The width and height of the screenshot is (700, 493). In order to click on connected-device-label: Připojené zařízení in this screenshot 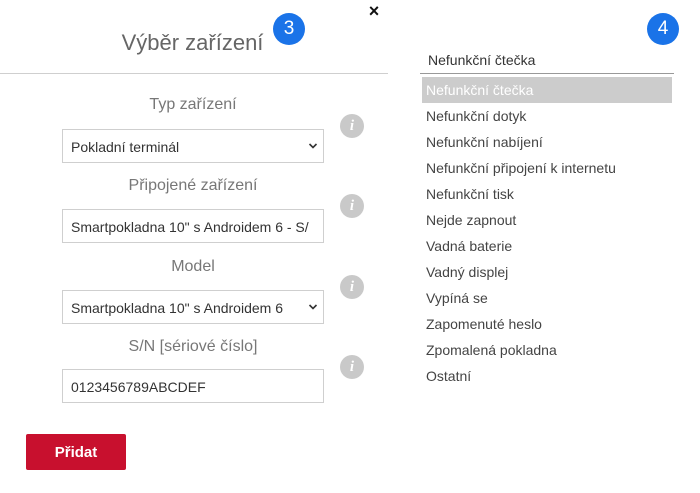, I will do `click(193, 185)`.